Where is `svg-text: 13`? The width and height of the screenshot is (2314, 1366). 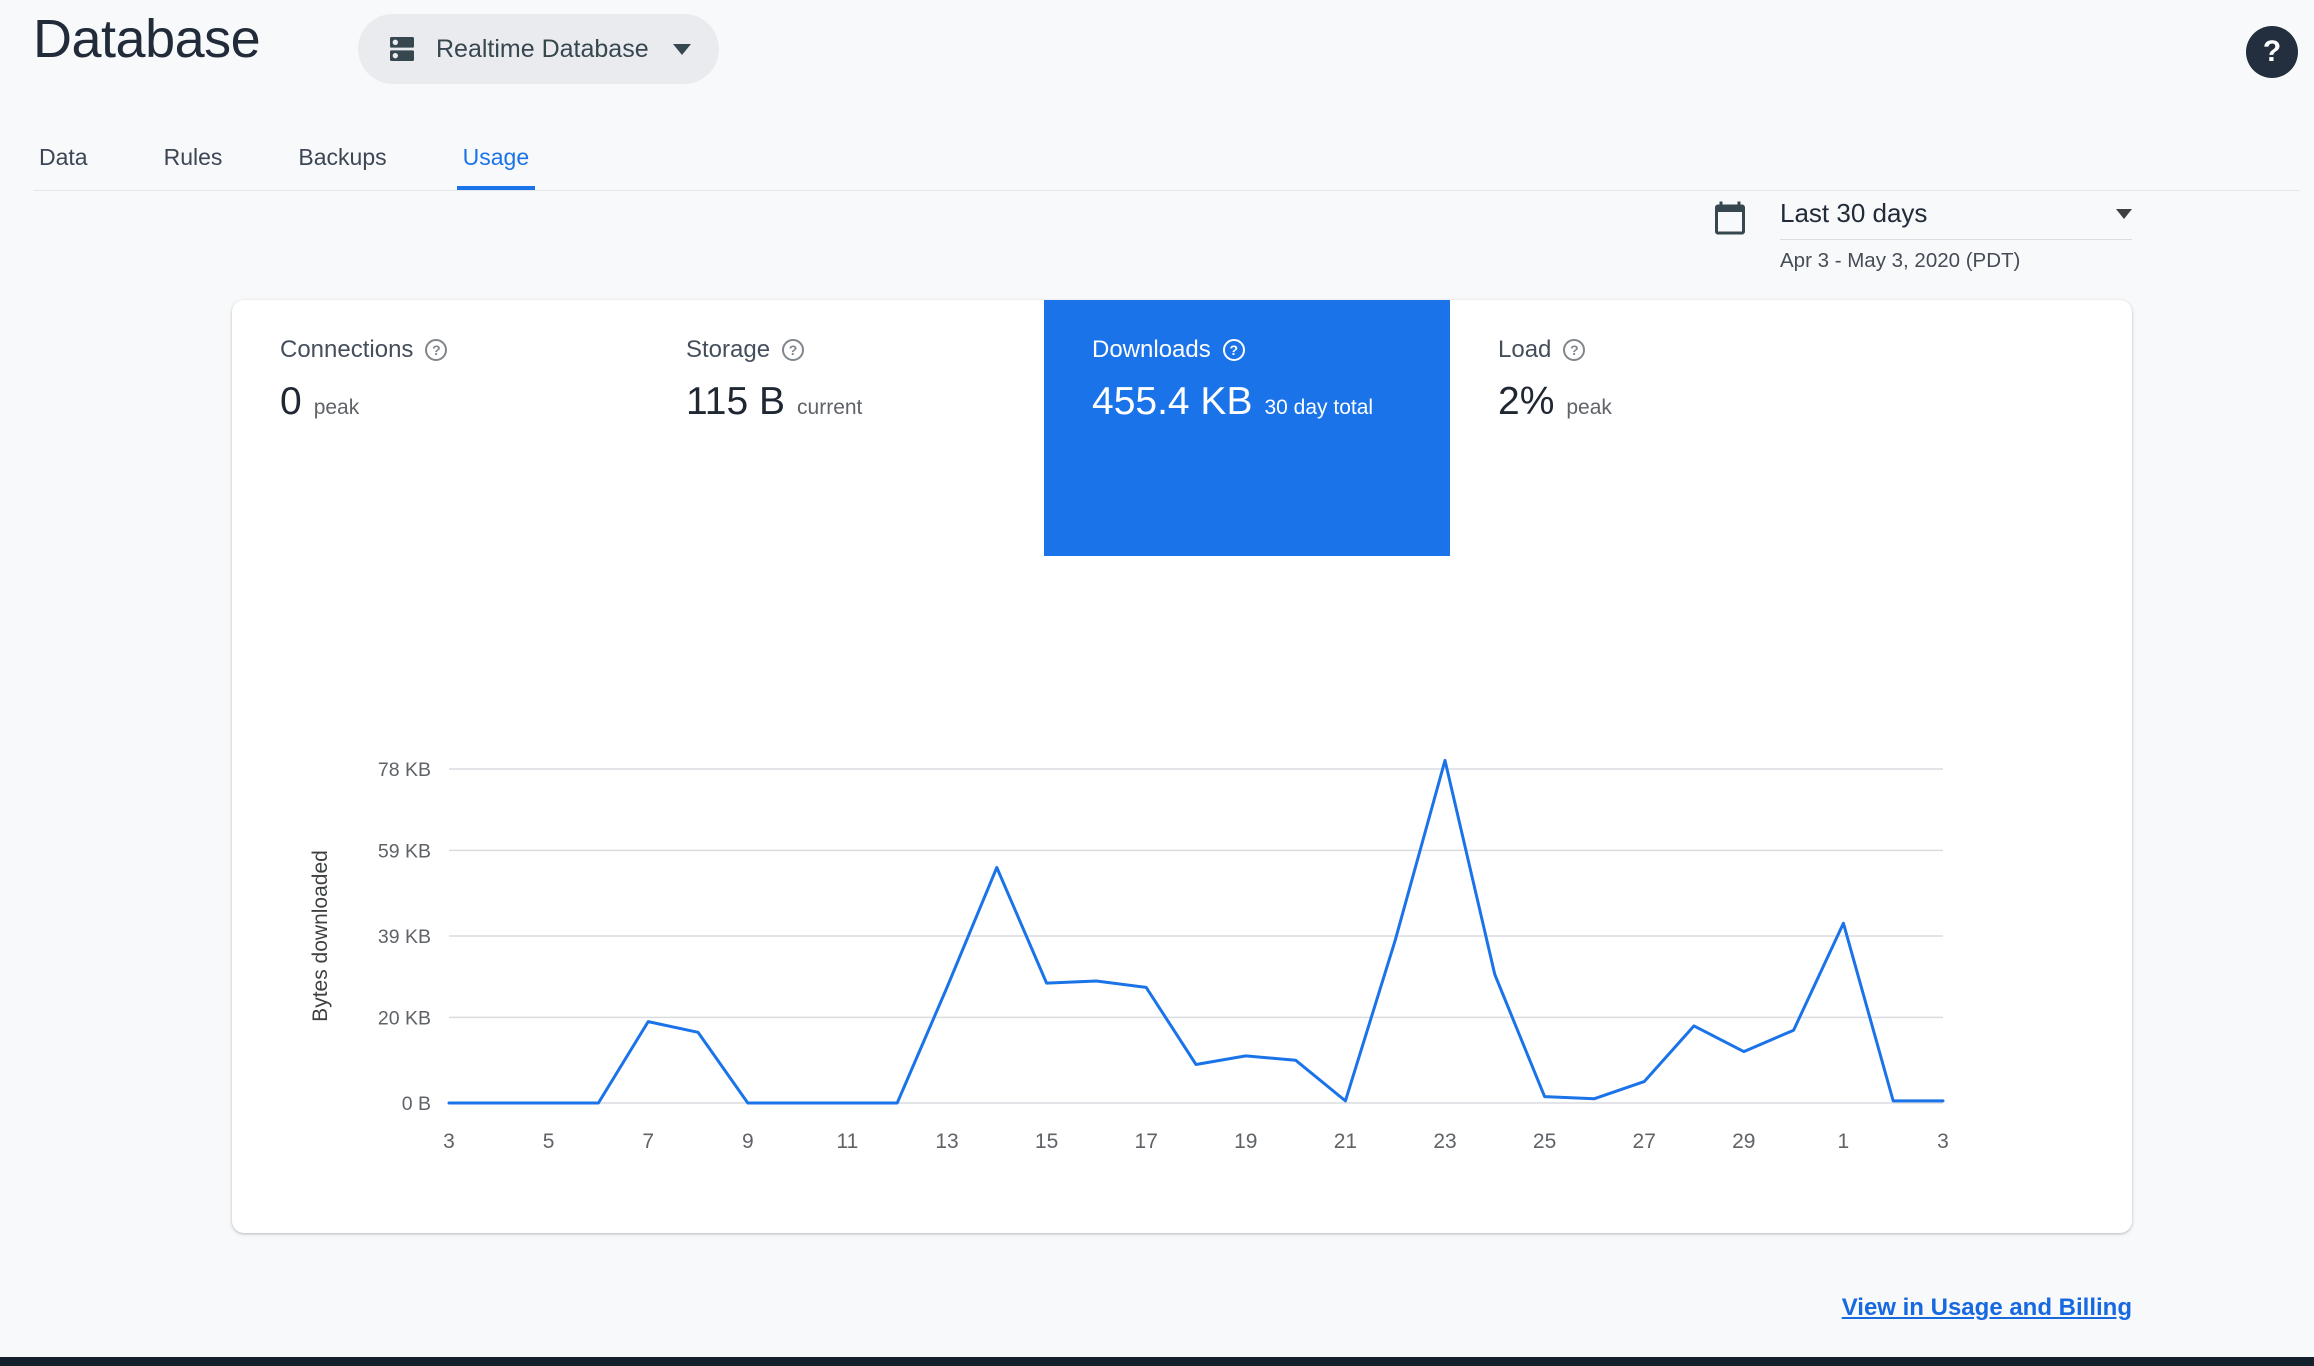
svg-text: 13 is located at coordinates (946, 1141).